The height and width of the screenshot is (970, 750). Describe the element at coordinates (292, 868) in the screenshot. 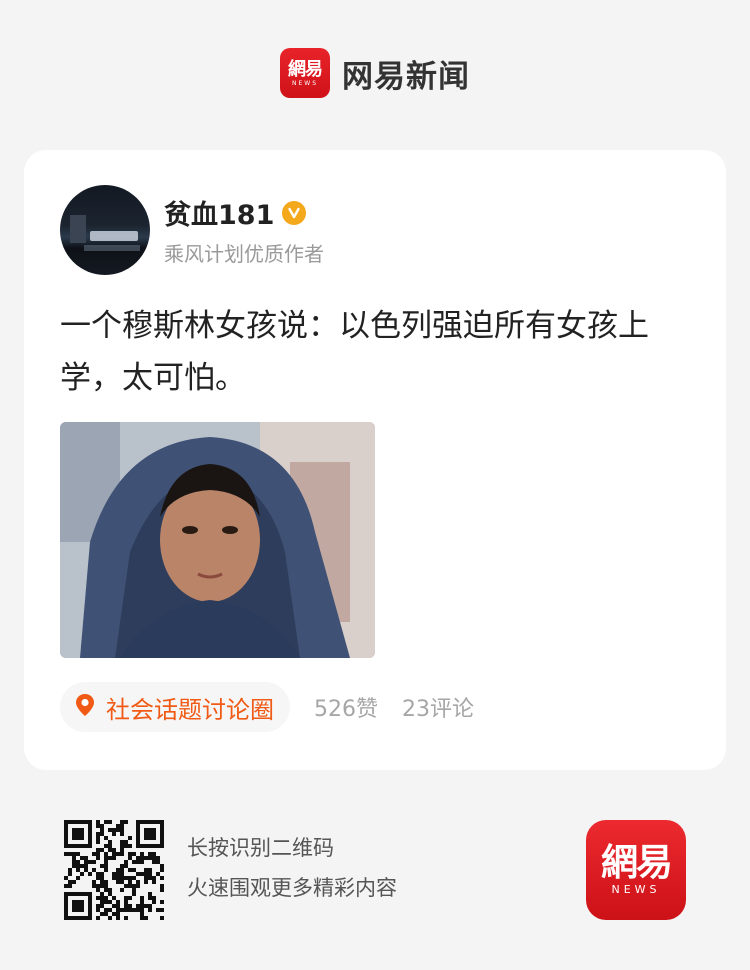

I see `cta-text: 长按识别二维码 火速围观更多精彩内容` at that location.